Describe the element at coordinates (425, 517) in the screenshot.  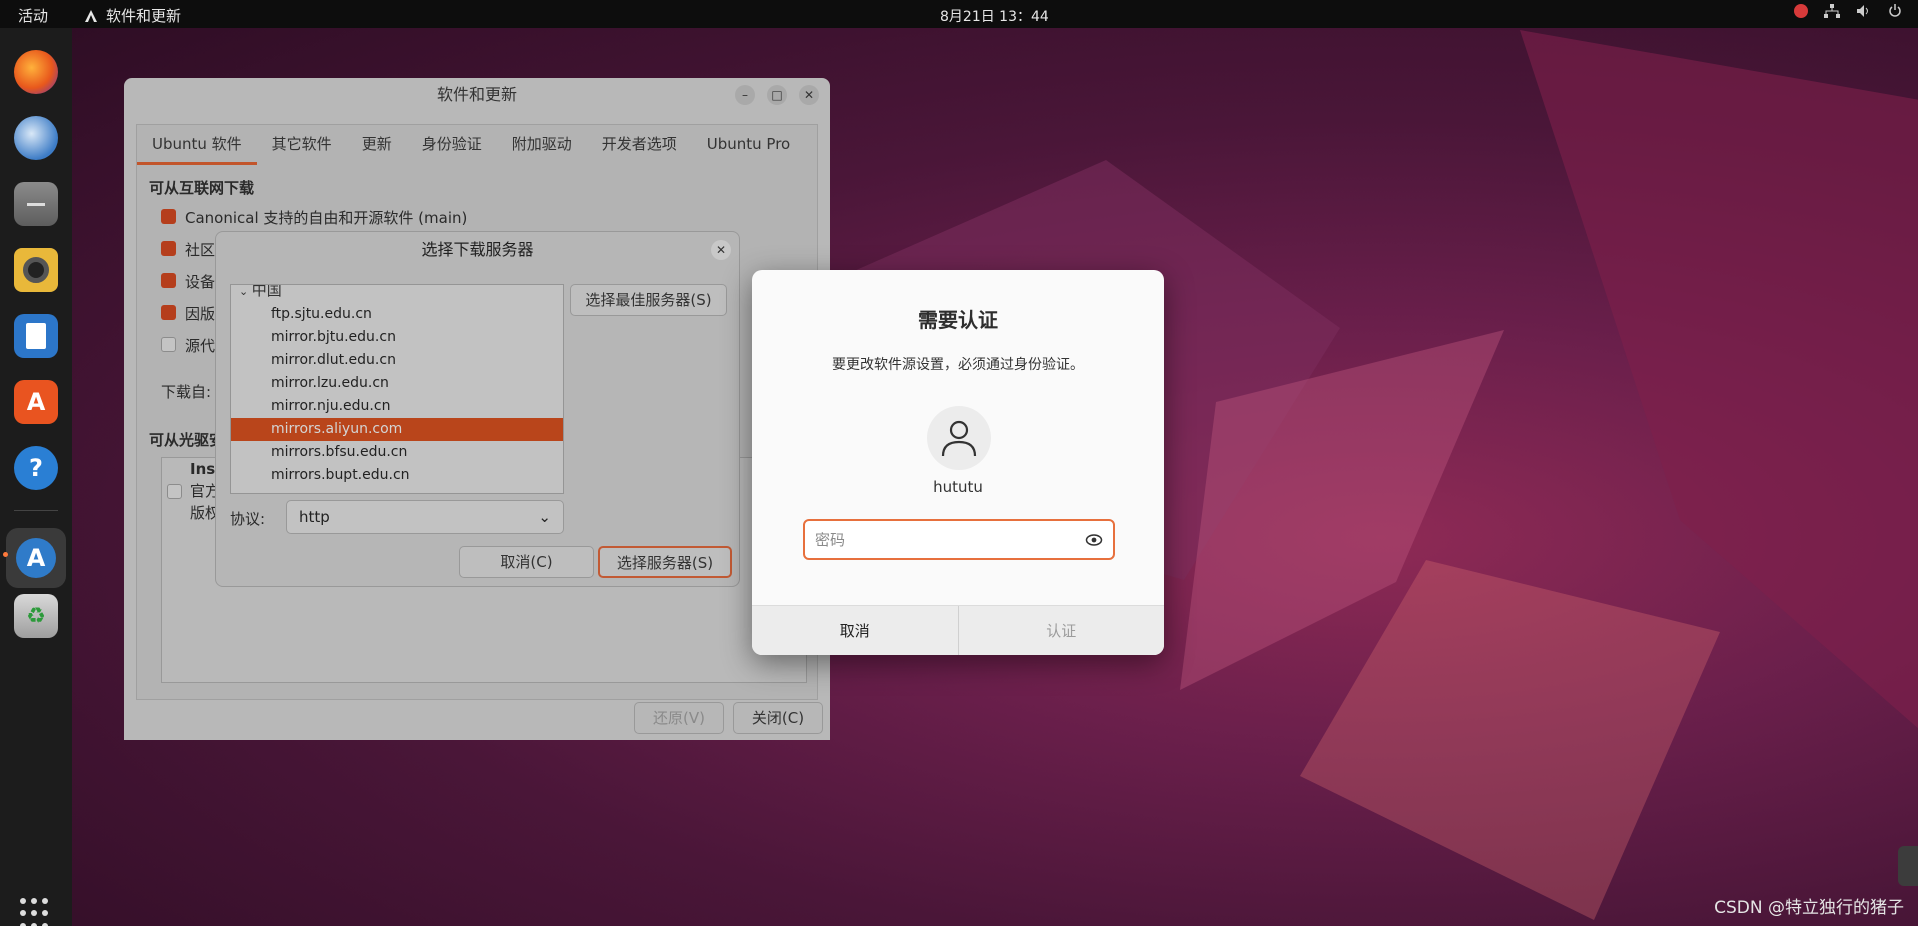
I see `protocol-select: http ⌄` at that location.